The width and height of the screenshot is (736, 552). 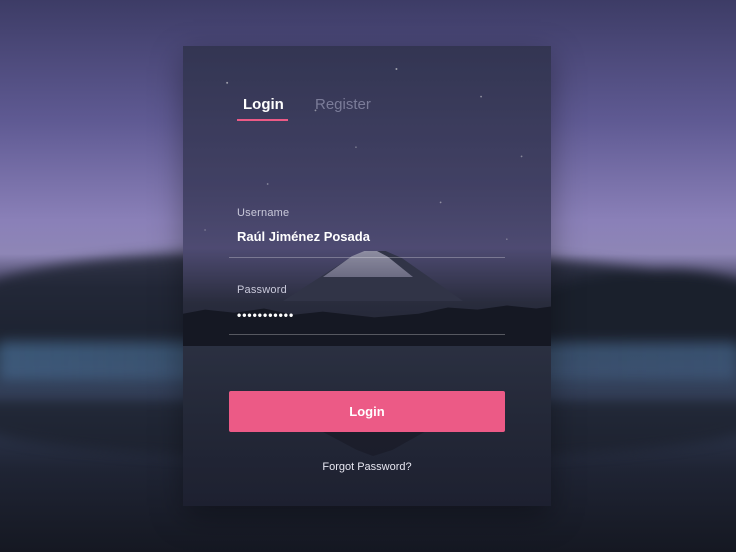 I want to click on login-button: Login, so click(x=367, y=411).